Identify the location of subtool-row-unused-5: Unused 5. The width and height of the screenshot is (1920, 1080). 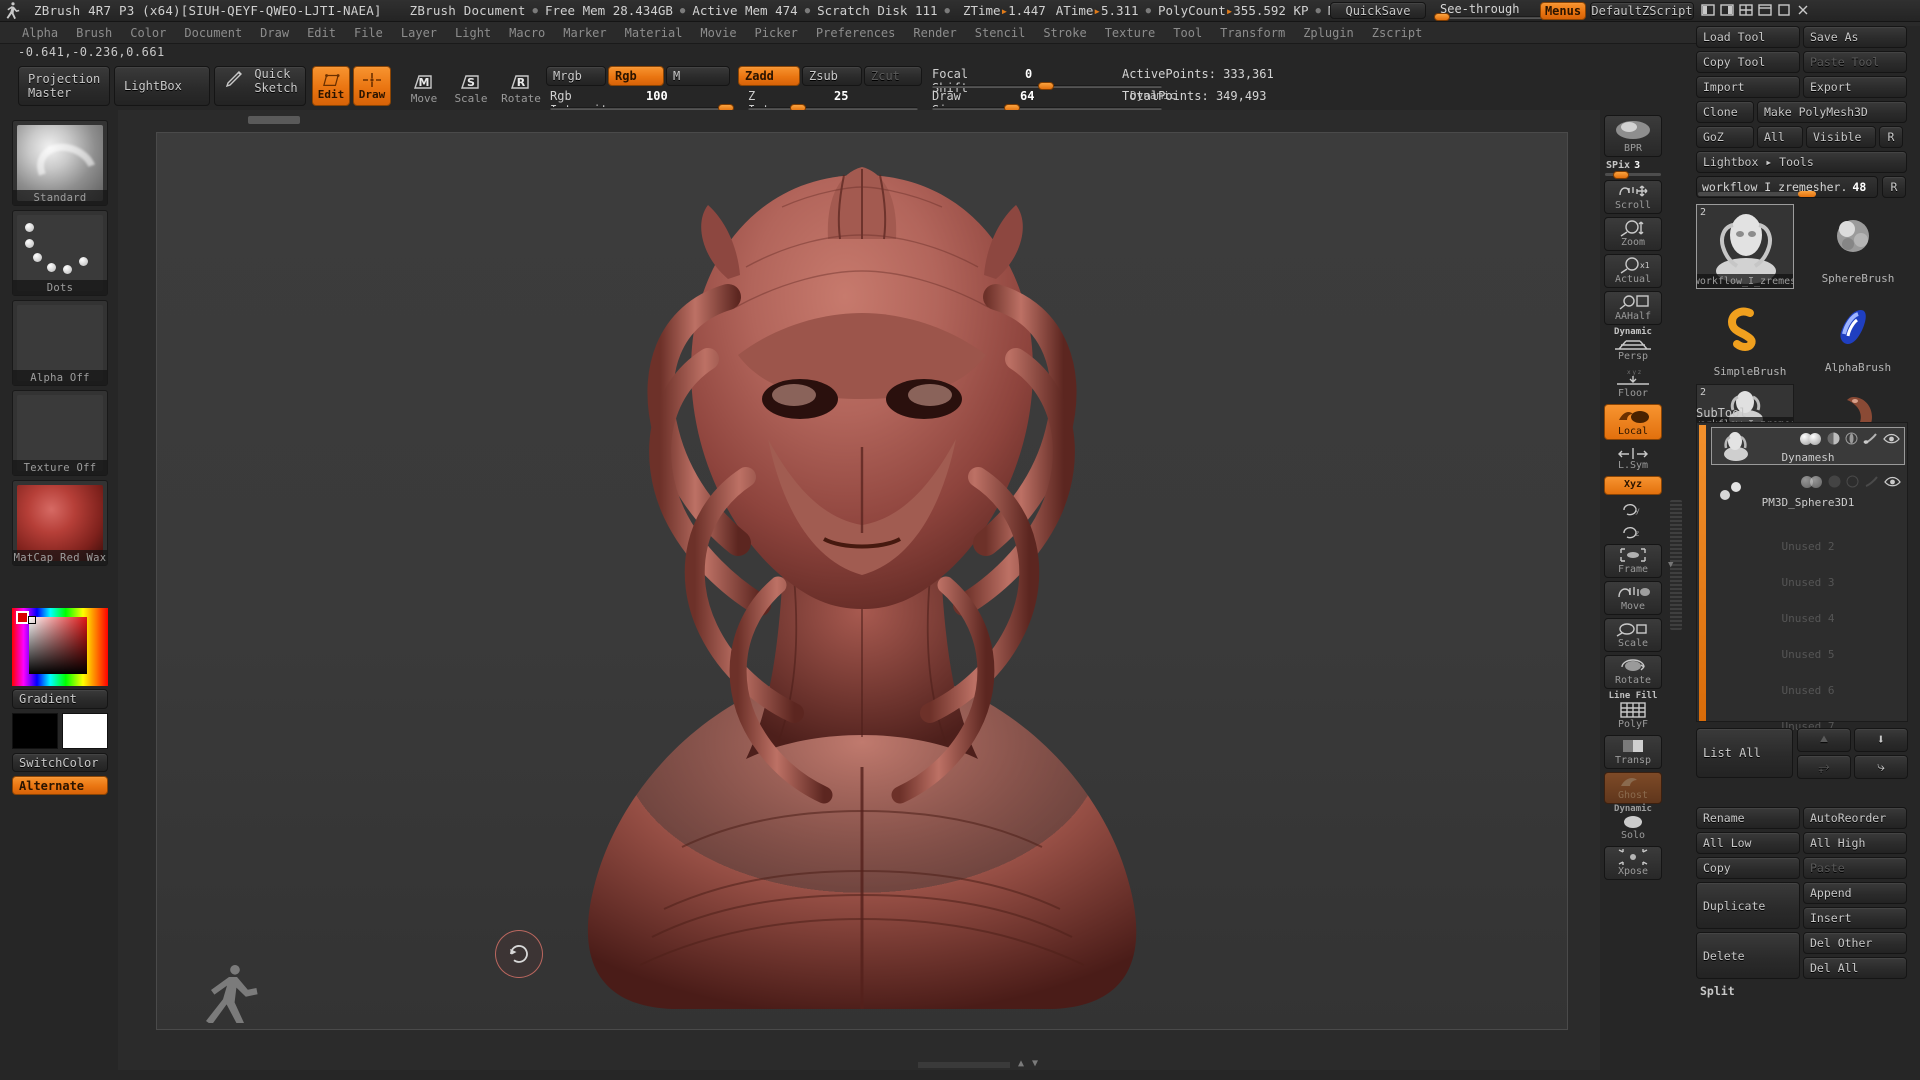
(1808, 642).